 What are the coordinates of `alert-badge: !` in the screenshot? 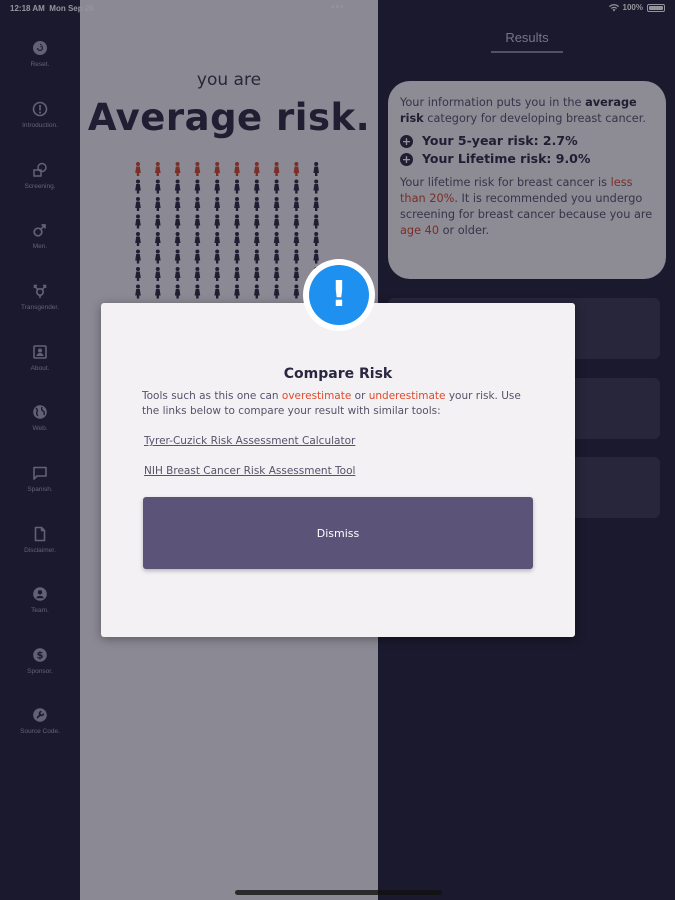 It's located at (339, 295).